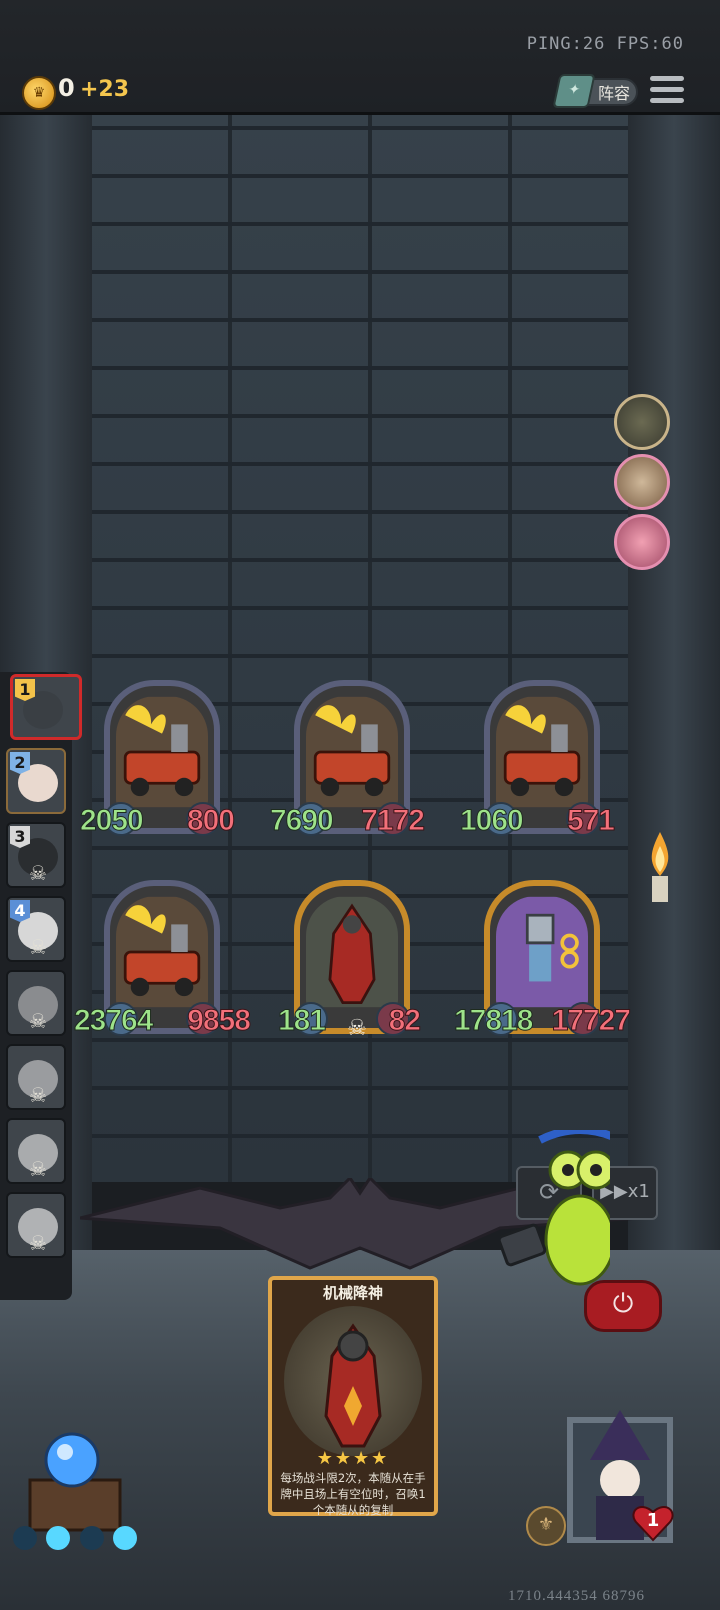 The image size is (720, 1610). What do you see at coordinates (112, 821) in the screenshot?
I see `minion-attack: 2050` at bounding box center [112, 821].